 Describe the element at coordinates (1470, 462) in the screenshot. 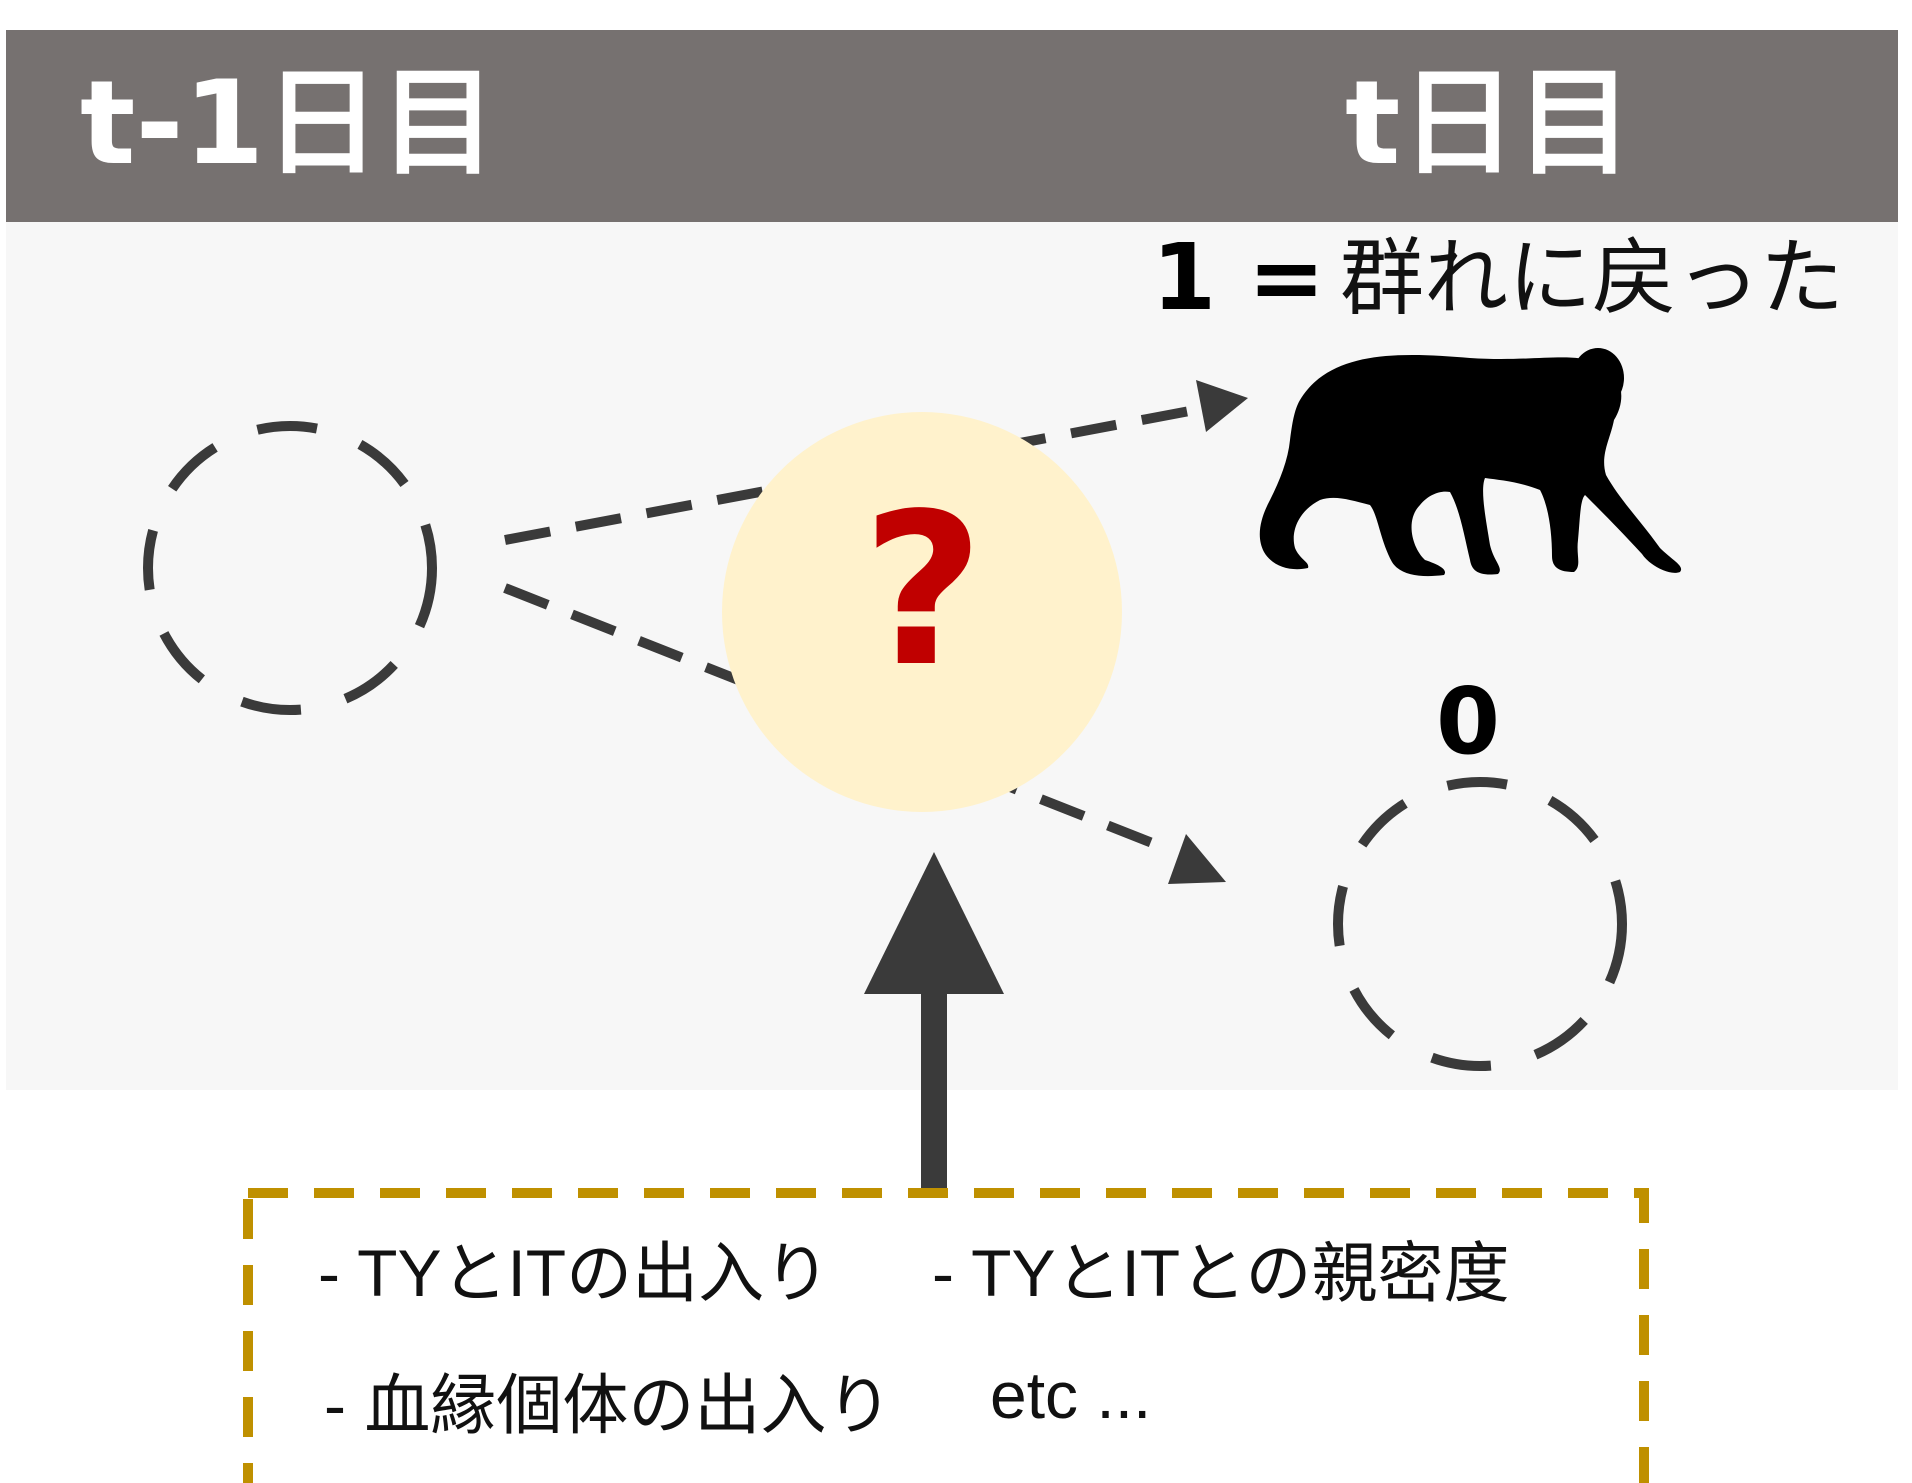

I see `monkey-silhouette-icon` at that location.